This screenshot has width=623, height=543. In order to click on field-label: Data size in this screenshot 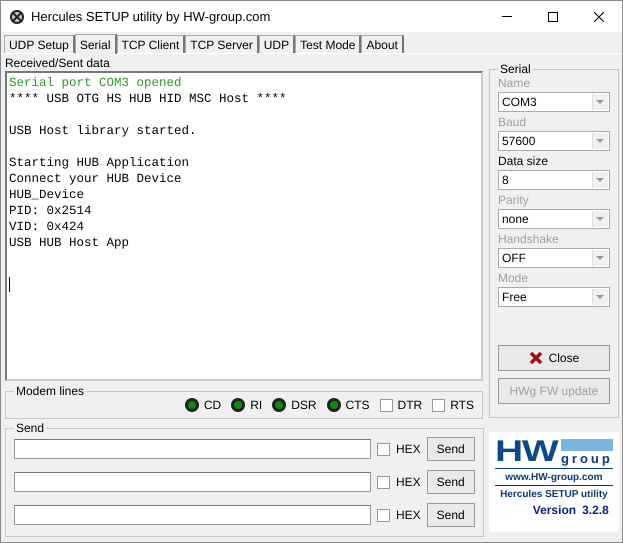, I will do `click(524, 161)`.